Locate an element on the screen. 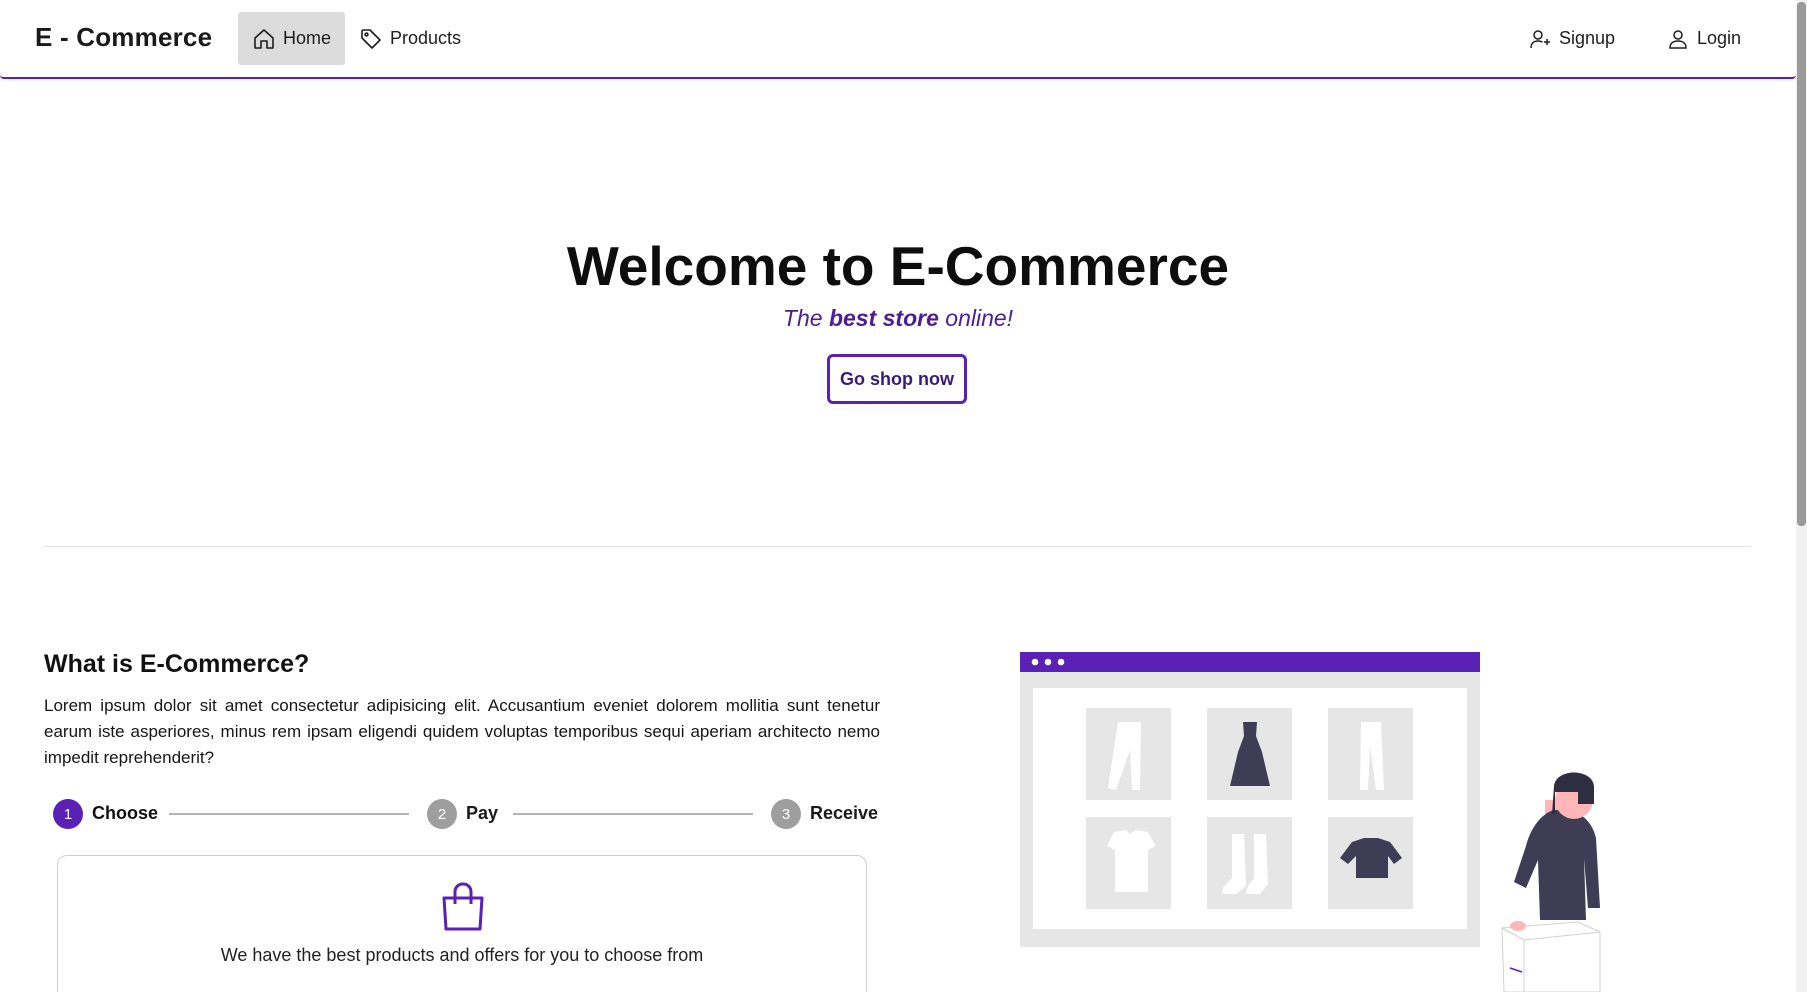 The height and width of the screenshot is (992, 1807). nav-home-button: Home is located at coordinates (292, 38).